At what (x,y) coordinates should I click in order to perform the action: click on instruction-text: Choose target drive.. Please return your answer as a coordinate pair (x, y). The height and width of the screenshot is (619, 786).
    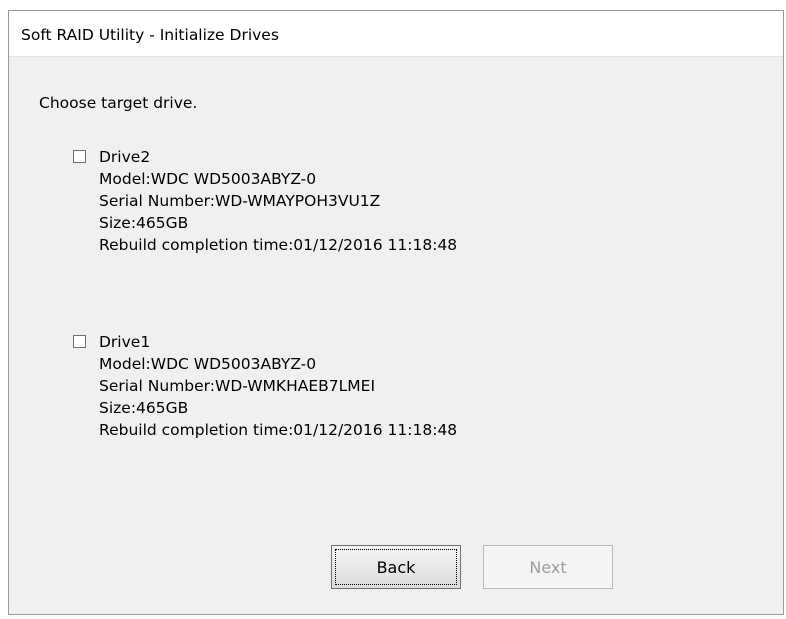
    Looking at the image, I should click on (118, 103).